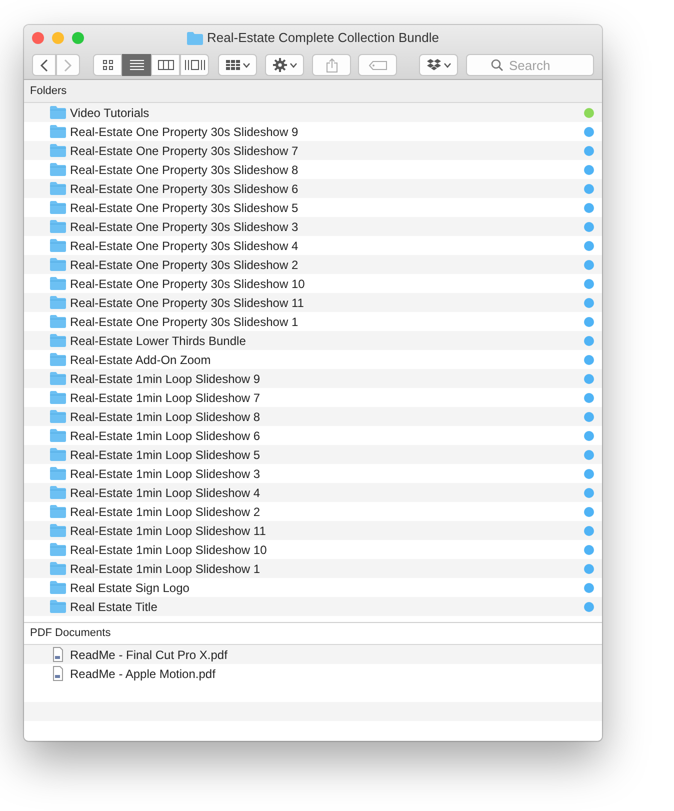 The height and width of the screenshot is (811, 674). I want to click on folder-row: Real Estate Sign Logo, so click(313, 587).